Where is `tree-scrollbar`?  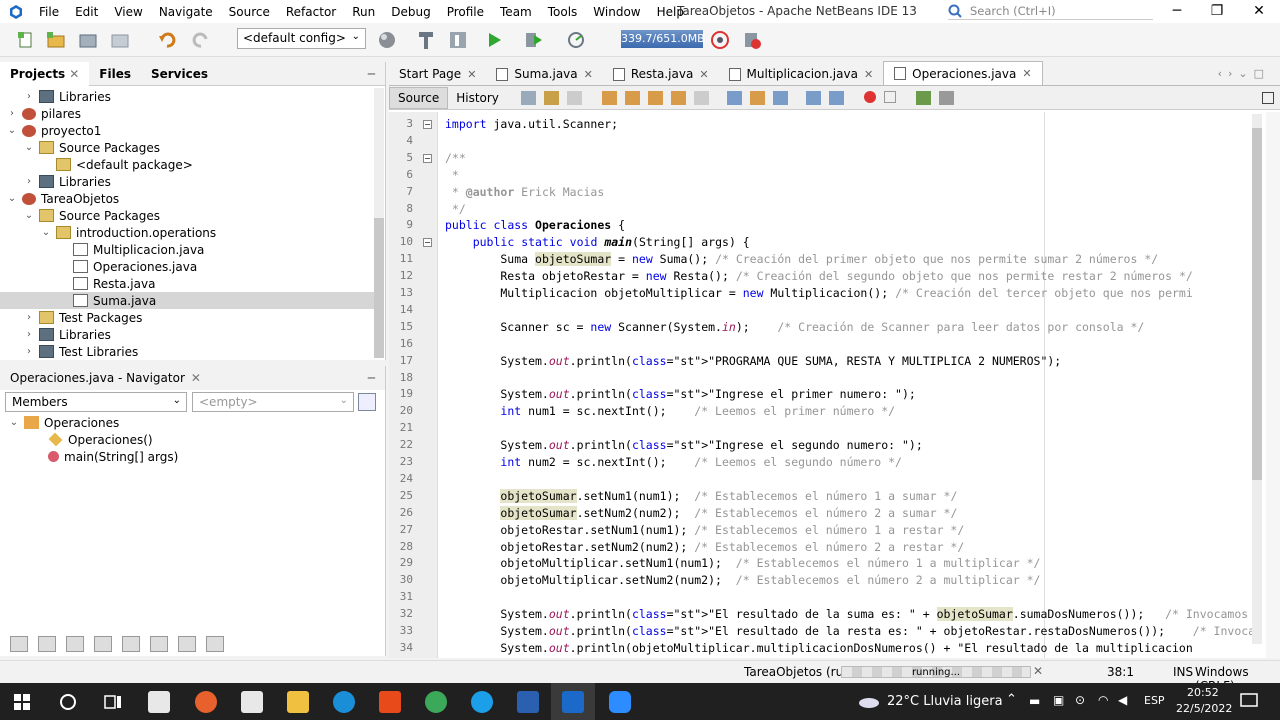 tree-scrollbar is located at coordinates (379, 223).